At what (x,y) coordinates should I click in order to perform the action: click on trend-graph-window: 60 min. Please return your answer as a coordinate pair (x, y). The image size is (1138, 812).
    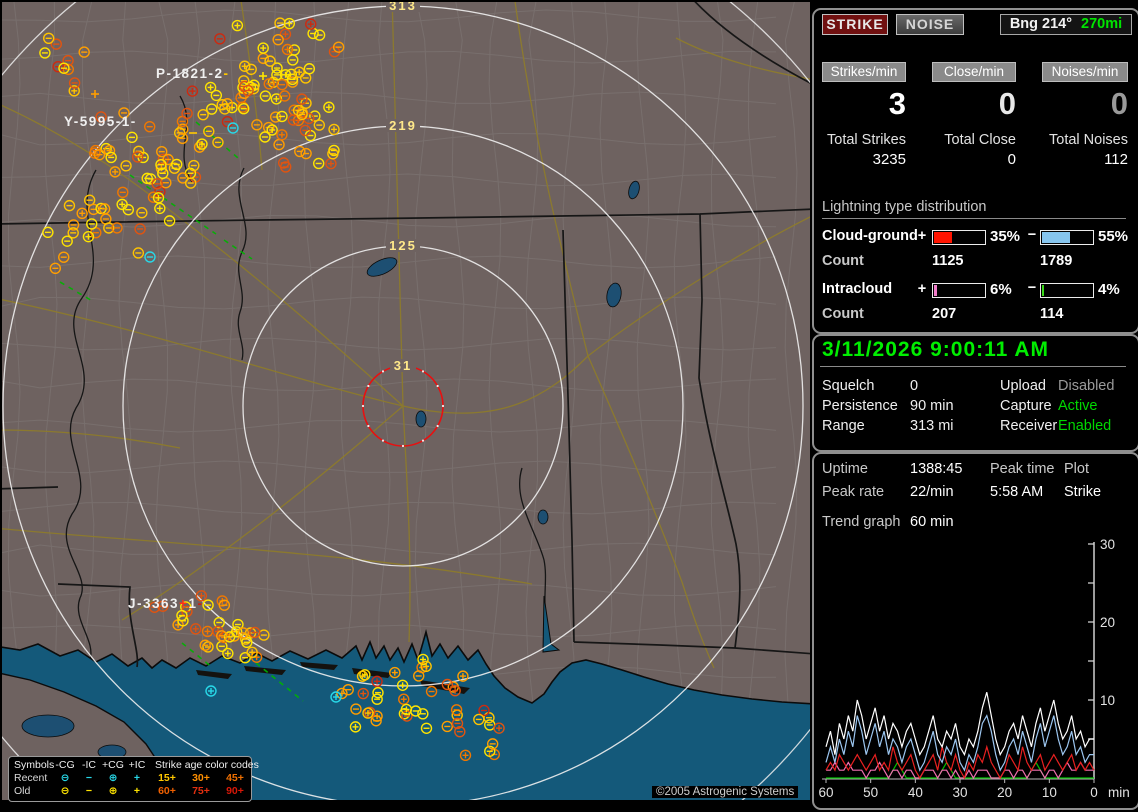
    Looking at the image, I should click on (932, 522).